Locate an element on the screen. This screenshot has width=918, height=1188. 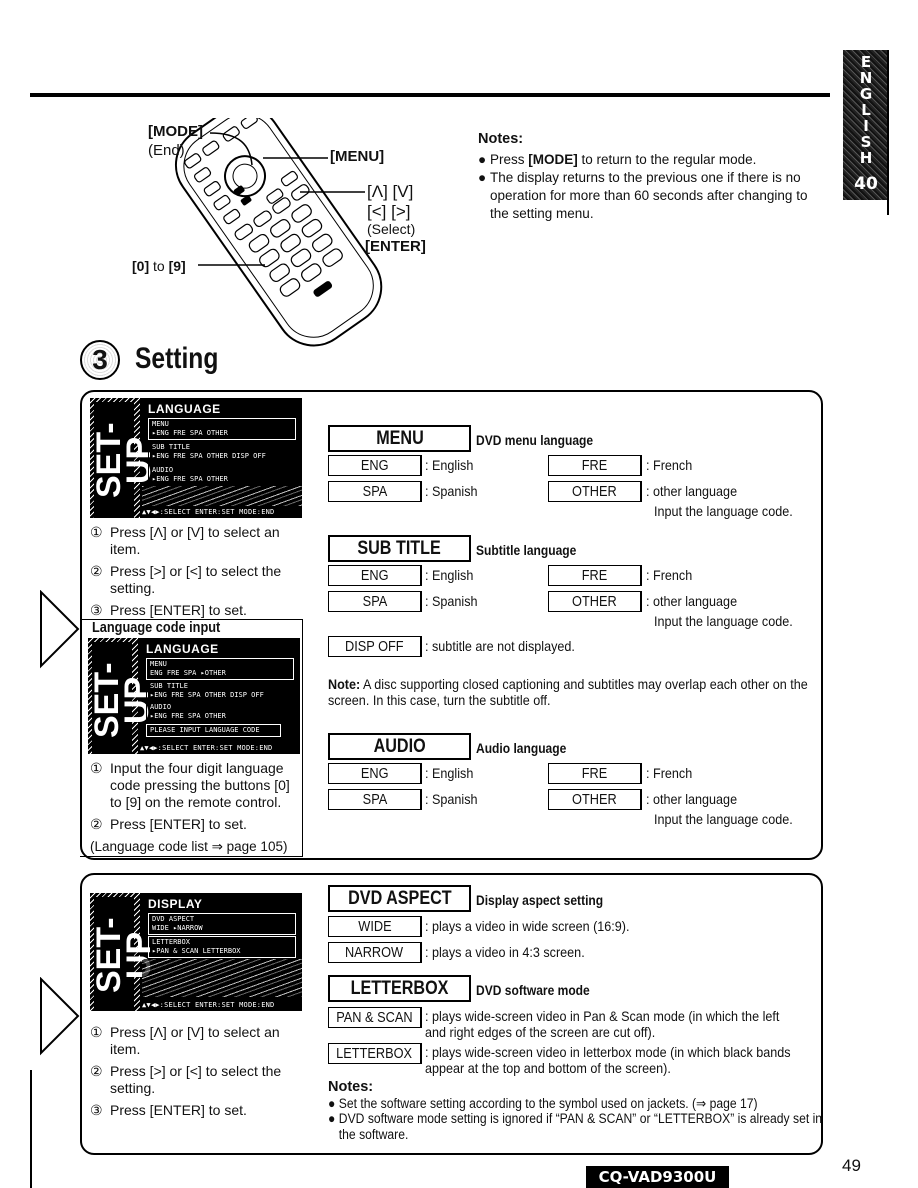
language-tab-letter: E is located at coordinates (866, 62).